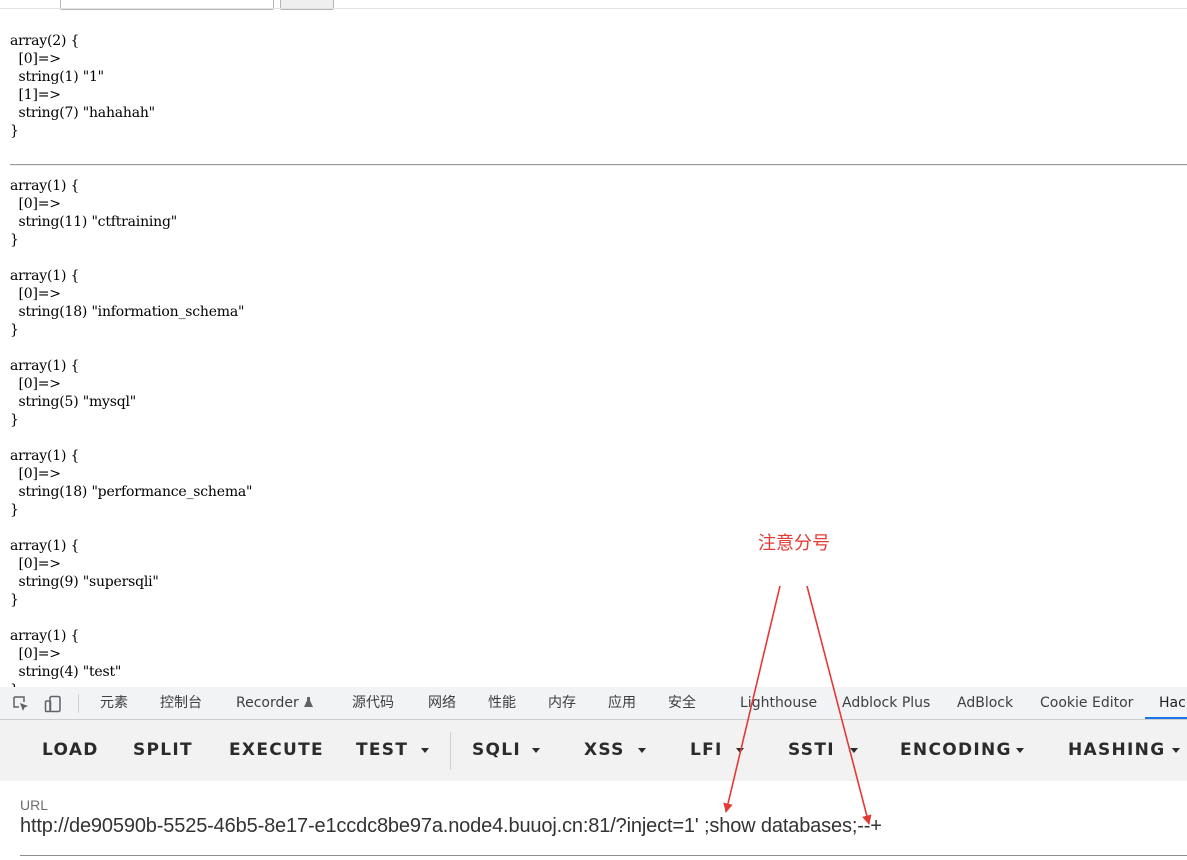 This screenshot has width=1187, height=860. What do you see at coordinates (1176, 750) in the screenshot?
I see `hashing-chevron-down-icon` at bounding box center [1176, 750].